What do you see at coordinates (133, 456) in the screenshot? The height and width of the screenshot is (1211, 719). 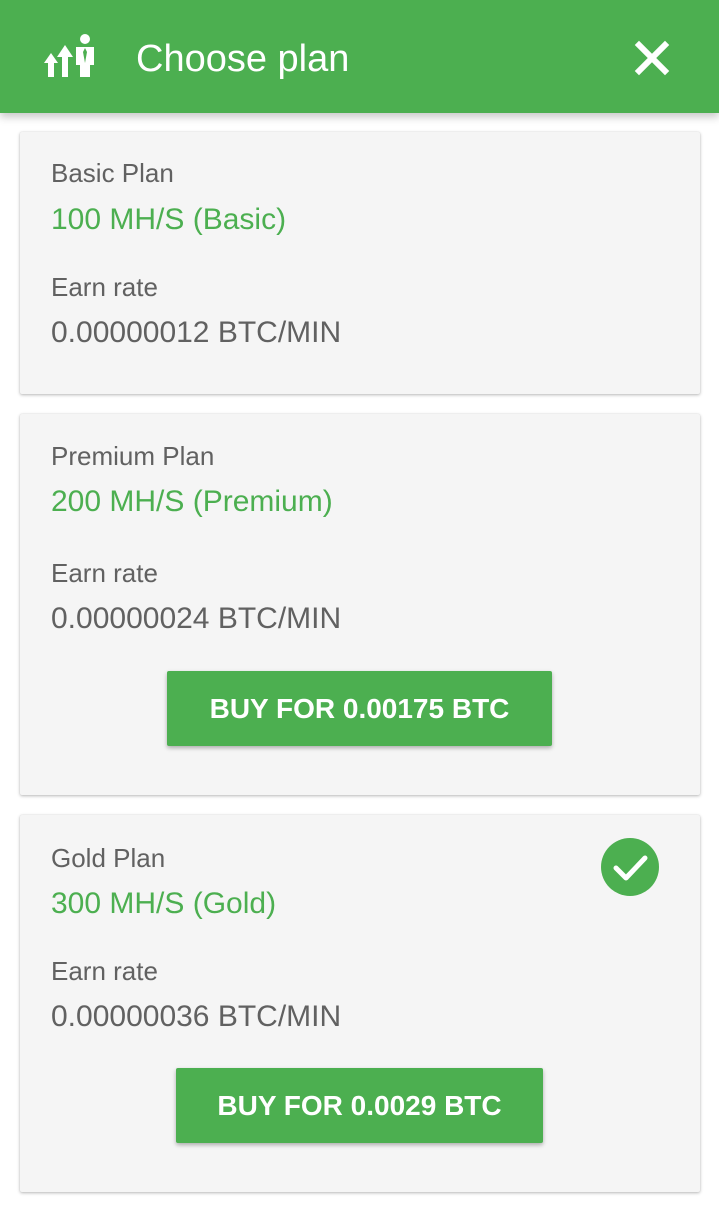 I see `plan-name: Premium Plan` at bounding box center [133, 456].